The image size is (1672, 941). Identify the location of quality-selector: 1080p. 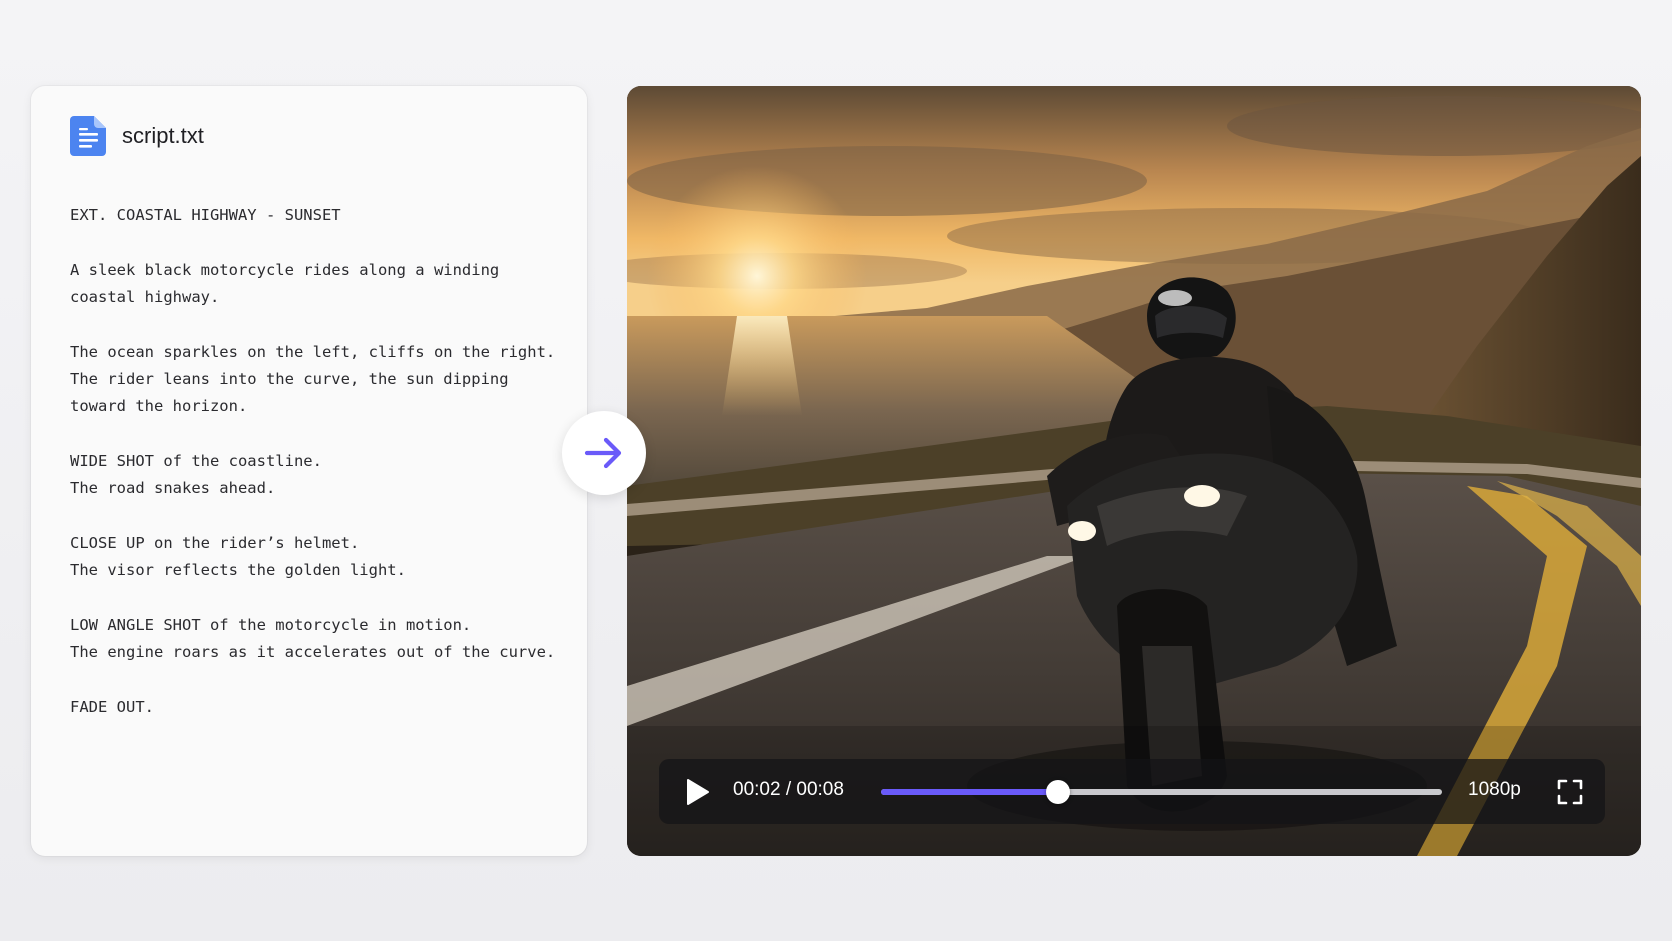
(1494, 790).